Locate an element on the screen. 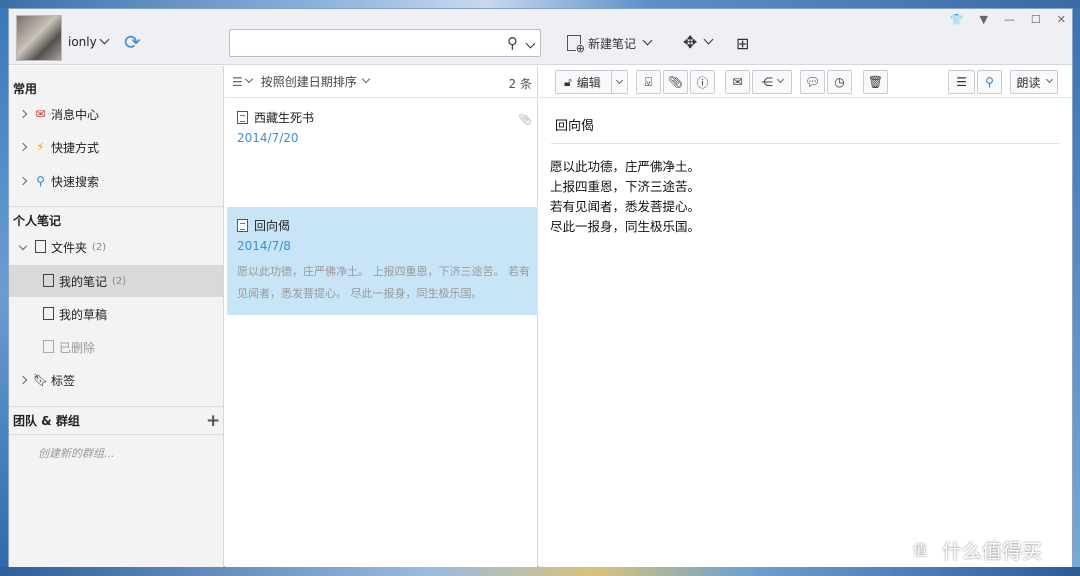 This screenshot has width=1080, height=576. comment-button: 💬︎ is located at coordinates (812, 82).